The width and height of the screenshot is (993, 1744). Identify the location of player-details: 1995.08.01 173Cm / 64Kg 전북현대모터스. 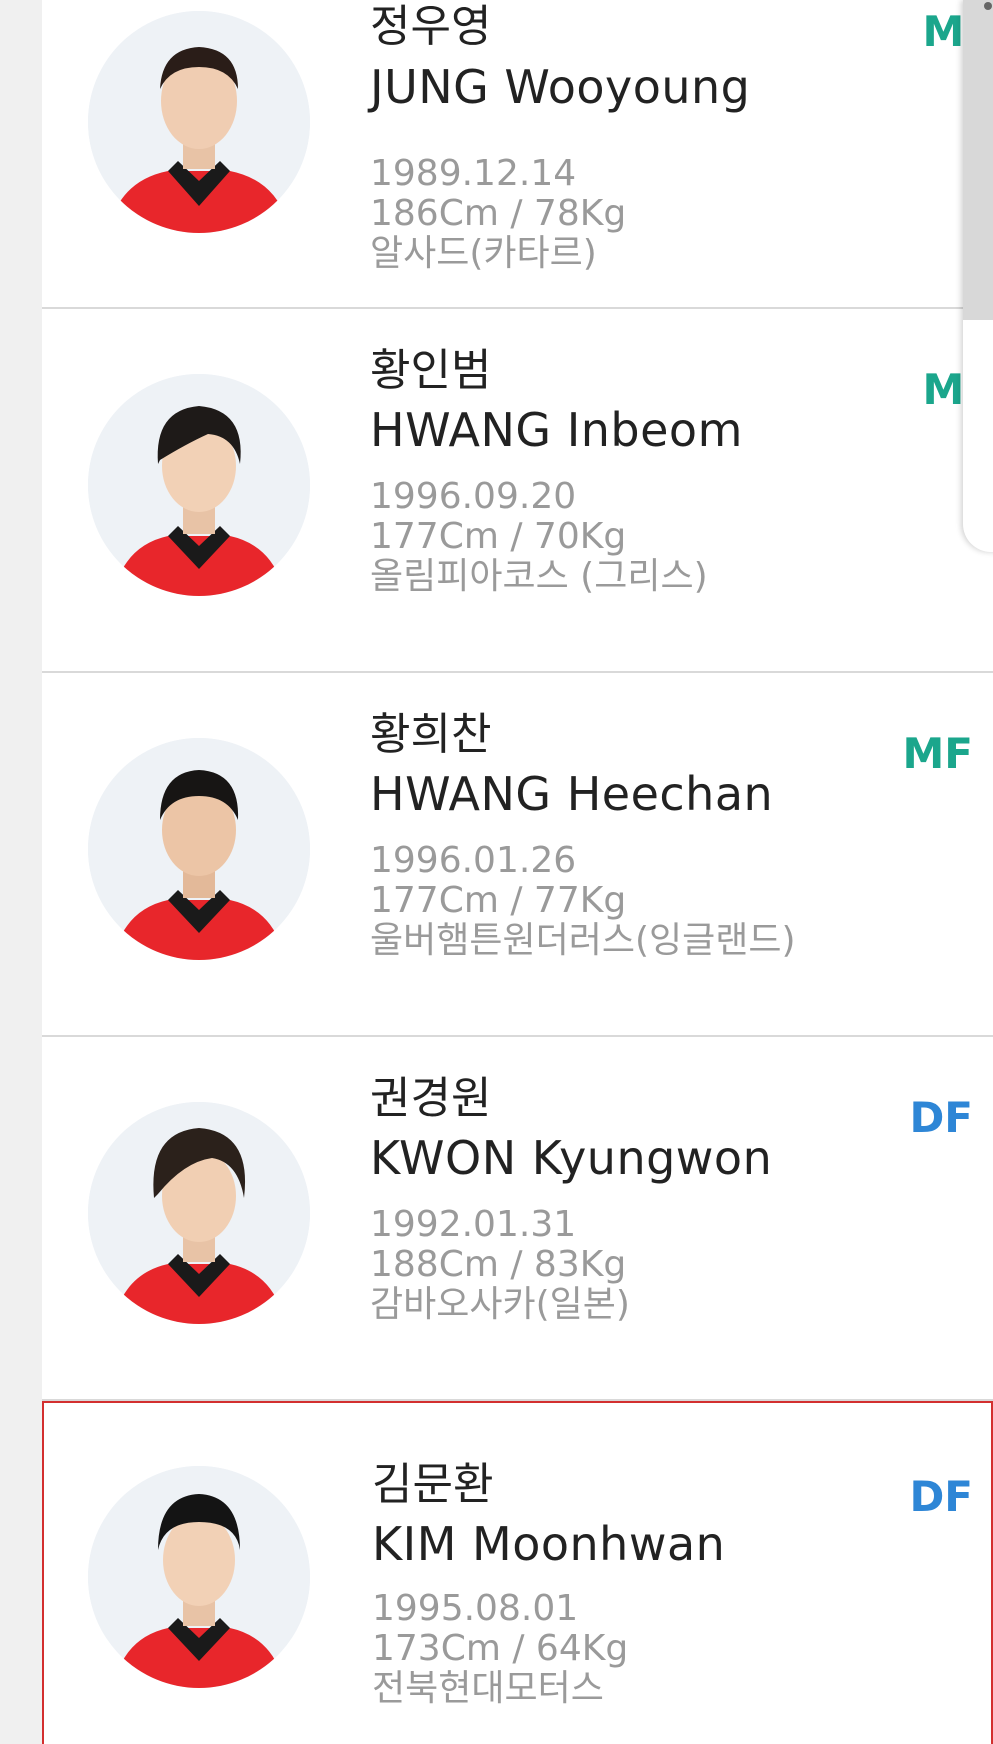
(500, 1649).